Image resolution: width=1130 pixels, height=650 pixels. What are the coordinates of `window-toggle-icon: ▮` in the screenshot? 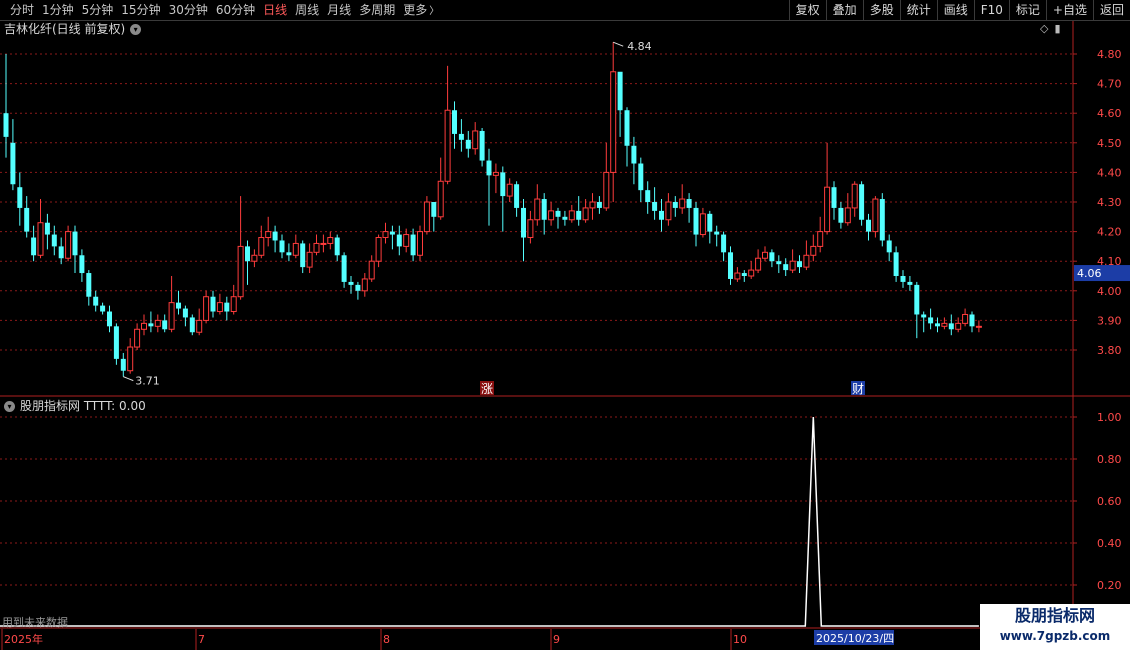 It's located at (1057, 28).